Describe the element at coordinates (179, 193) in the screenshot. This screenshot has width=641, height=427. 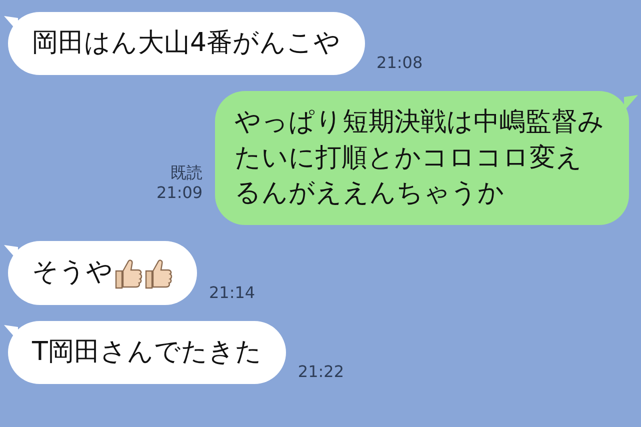
I see `message-time: 21:09` at that location.